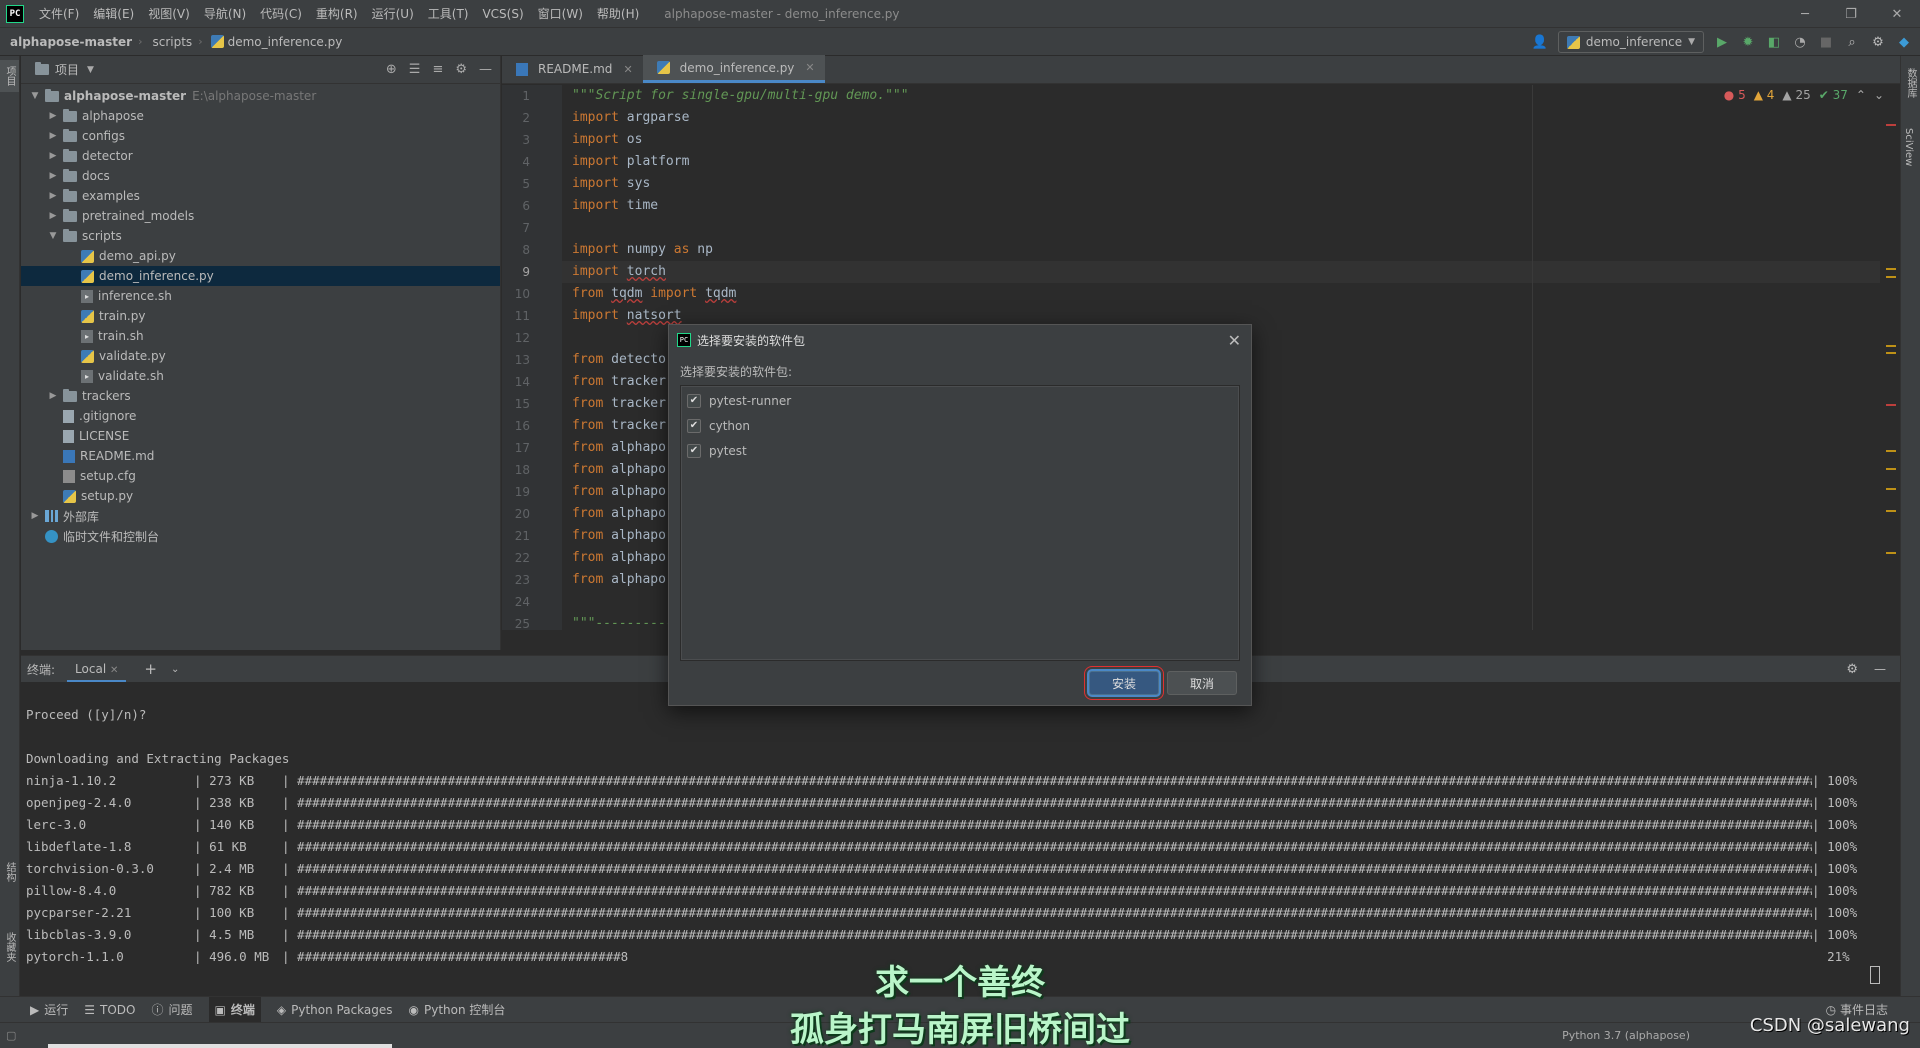  What do you see at coordinates (67, 69) in the screenshot?
I see `project-panel-title: 项目` at bounding box center [67, 69].